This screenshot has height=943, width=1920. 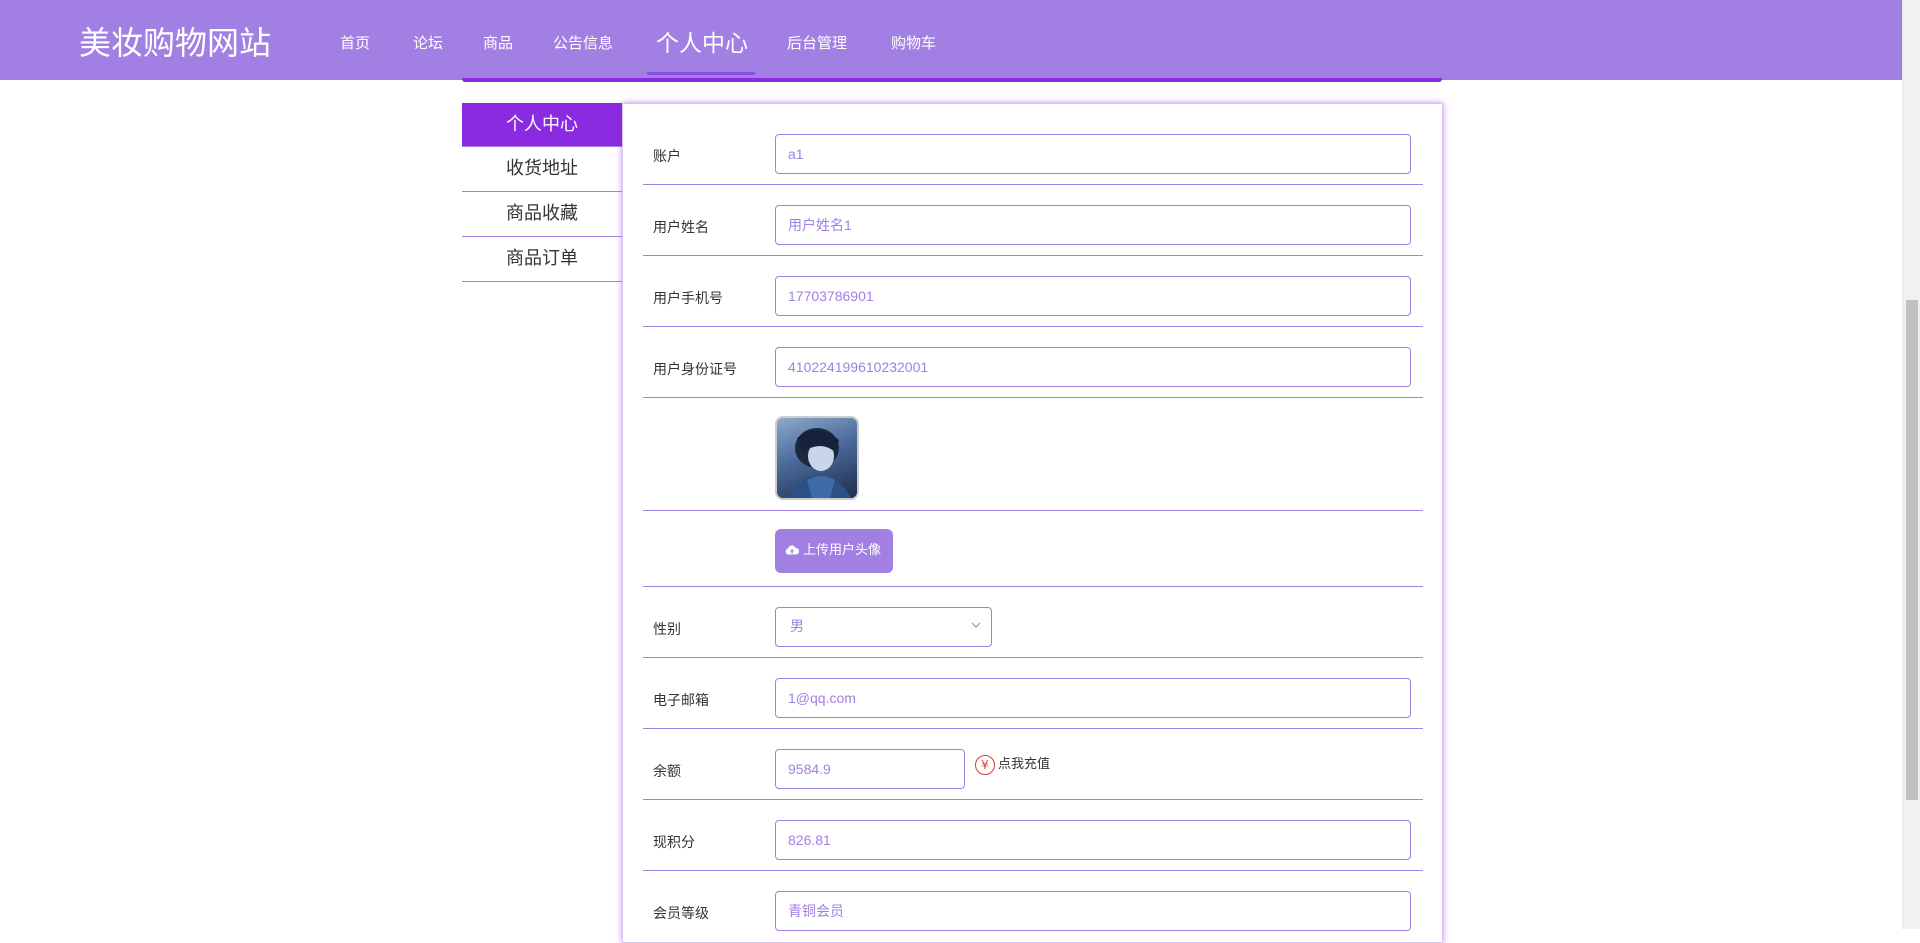 What do you see at coordinates (695, 370) in the screenshot?
I see `id-card-label: 用户身份证号` at bounding box center [695, 370].